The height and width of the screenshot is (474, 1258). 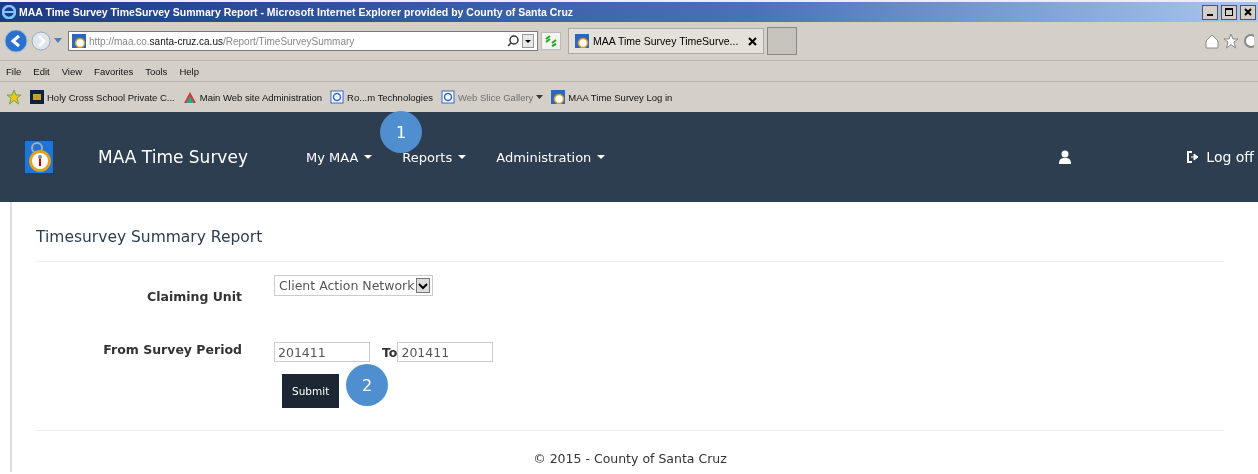 I want to click on submit-button: Submit, so click(x=311, y=391).